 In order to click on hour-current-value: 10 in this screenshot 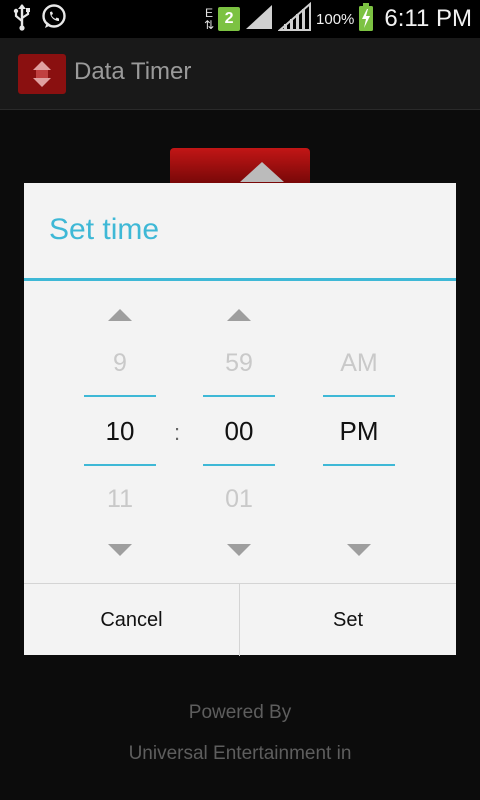, I will do `click(120, 431)`.